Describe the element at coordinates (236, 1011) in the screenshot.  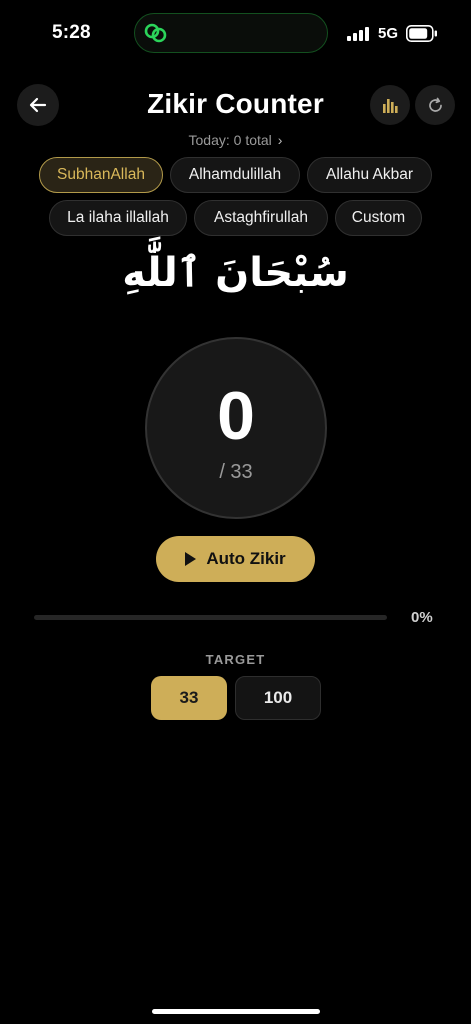
I see `home-indicator` at that location.